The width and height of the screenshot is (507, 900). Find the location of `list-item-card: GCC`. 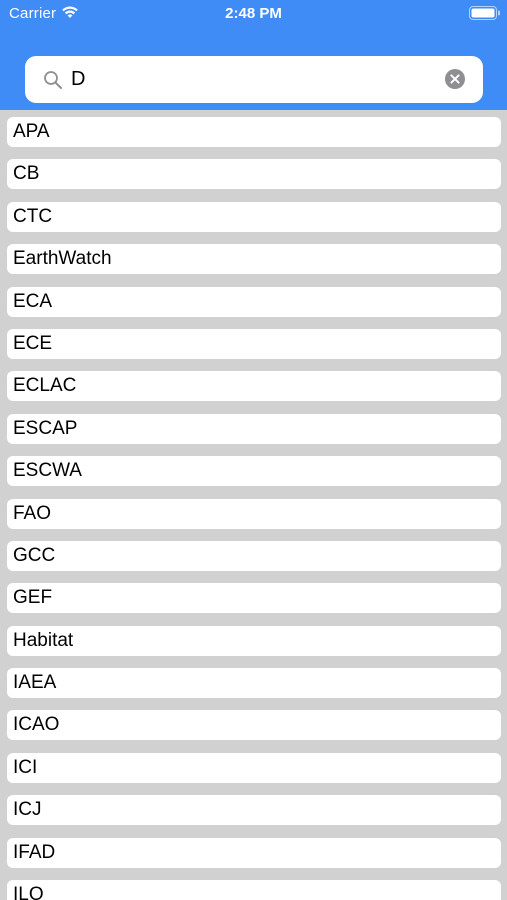

list-item-card: GCC is located at coordinates (254, 555).